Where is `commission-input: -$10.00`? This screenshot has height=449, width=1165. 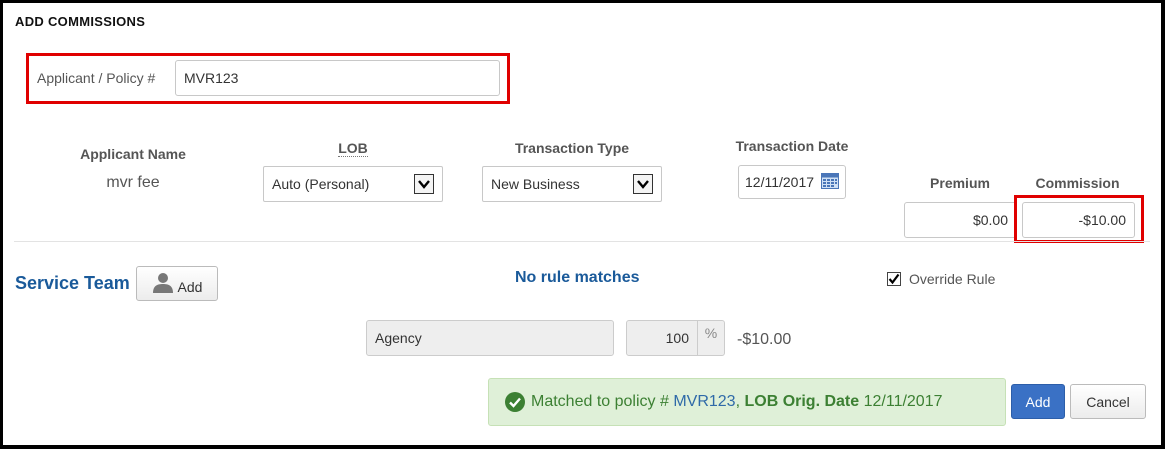 commission-input: -$10.00 is located at coordinates (1078, 220).